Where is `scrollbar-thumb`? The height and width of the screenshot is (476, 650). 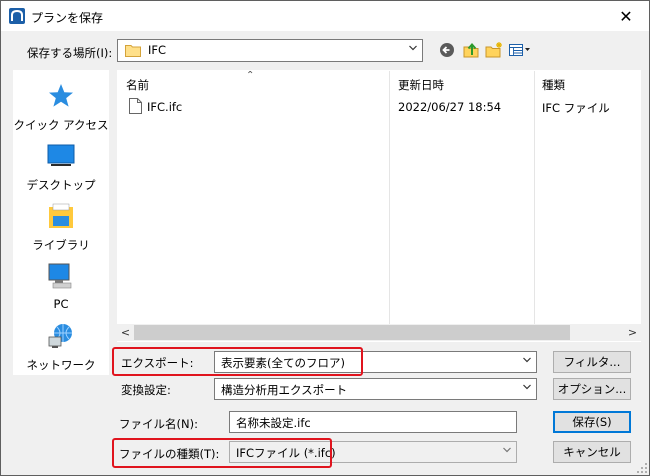
scrollbar-thumb is located at coordinates (352, 332).